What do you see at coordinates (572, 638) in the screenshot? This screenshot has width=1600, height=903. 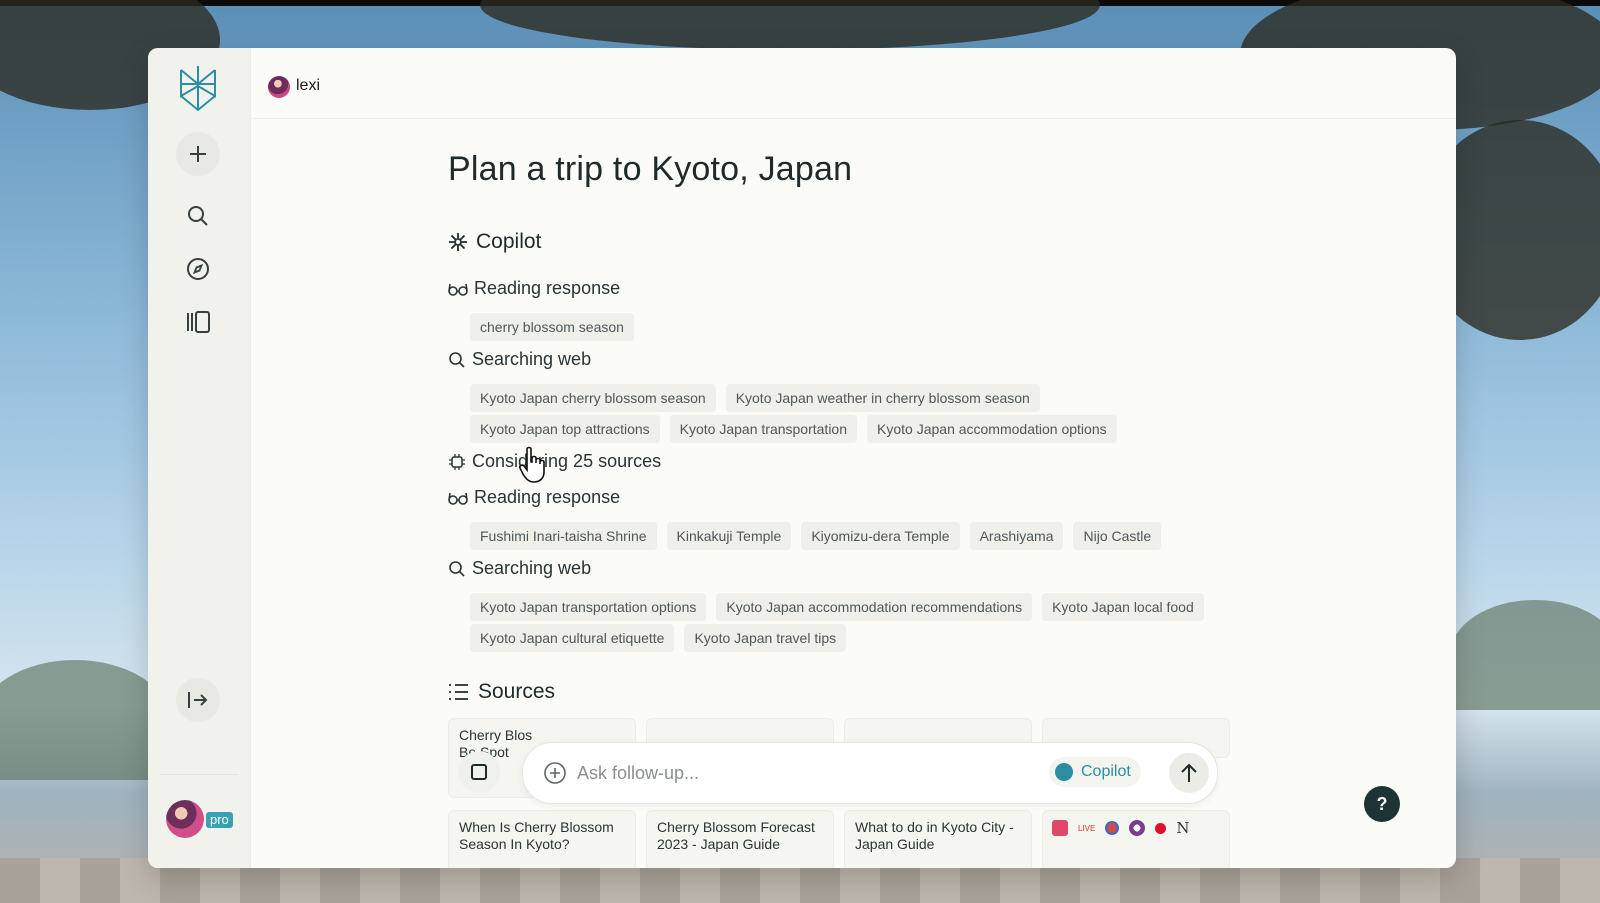 I see `query-chip: Kyoto Japan cultural etiquette` at bounding box center [572, 638].